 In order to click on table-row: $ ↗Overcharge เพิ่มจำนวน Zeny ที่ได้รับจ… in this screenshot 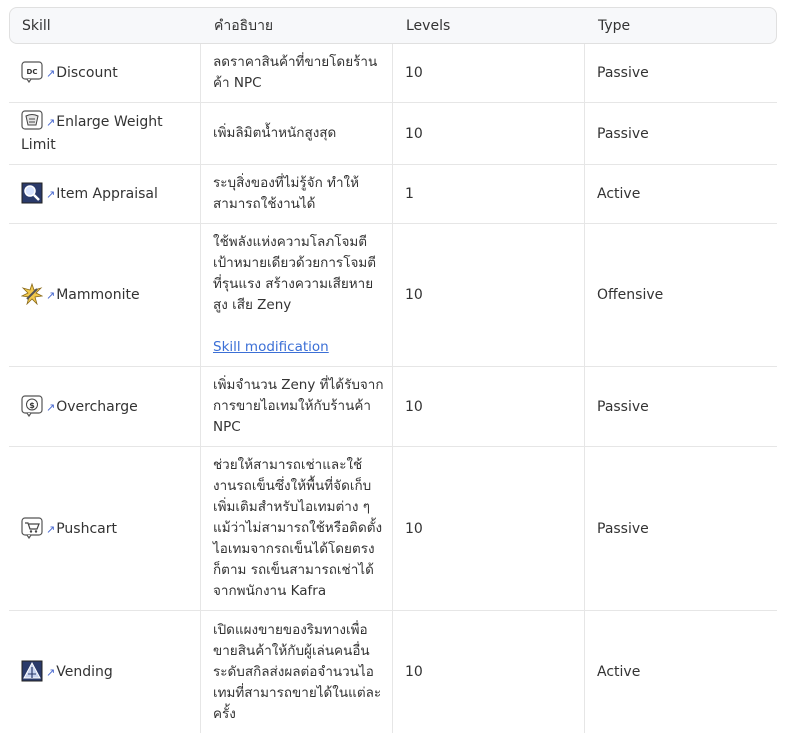, I will do `click(393, 407)`.